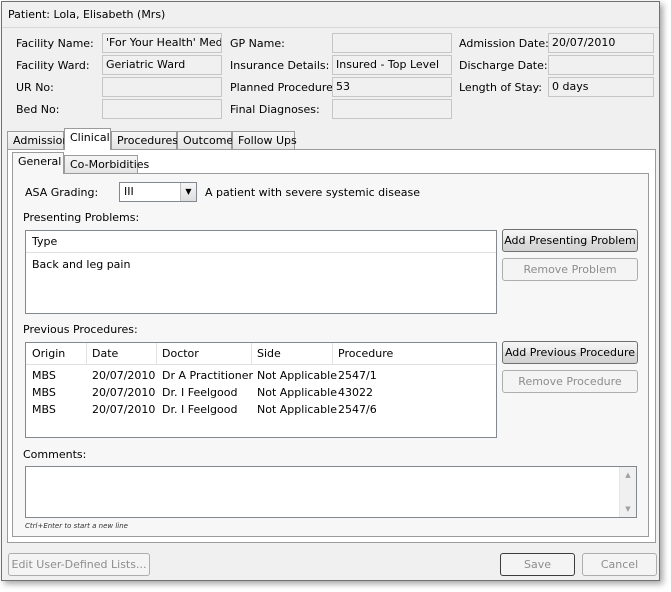  Describe the element at coordinates (80, 329) in the screenshot. I see `previous-procedures-label: Previous Procedures:` at that location.